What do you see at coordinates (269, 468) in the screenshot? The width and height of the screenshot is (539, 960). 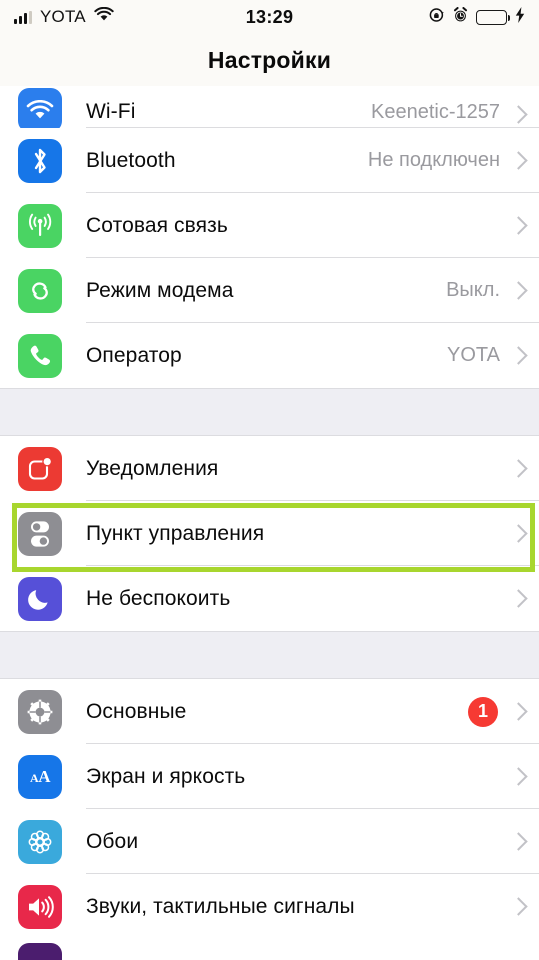 I see `settings-row-notifications: Уведомления` at bounding box center [269, 468].